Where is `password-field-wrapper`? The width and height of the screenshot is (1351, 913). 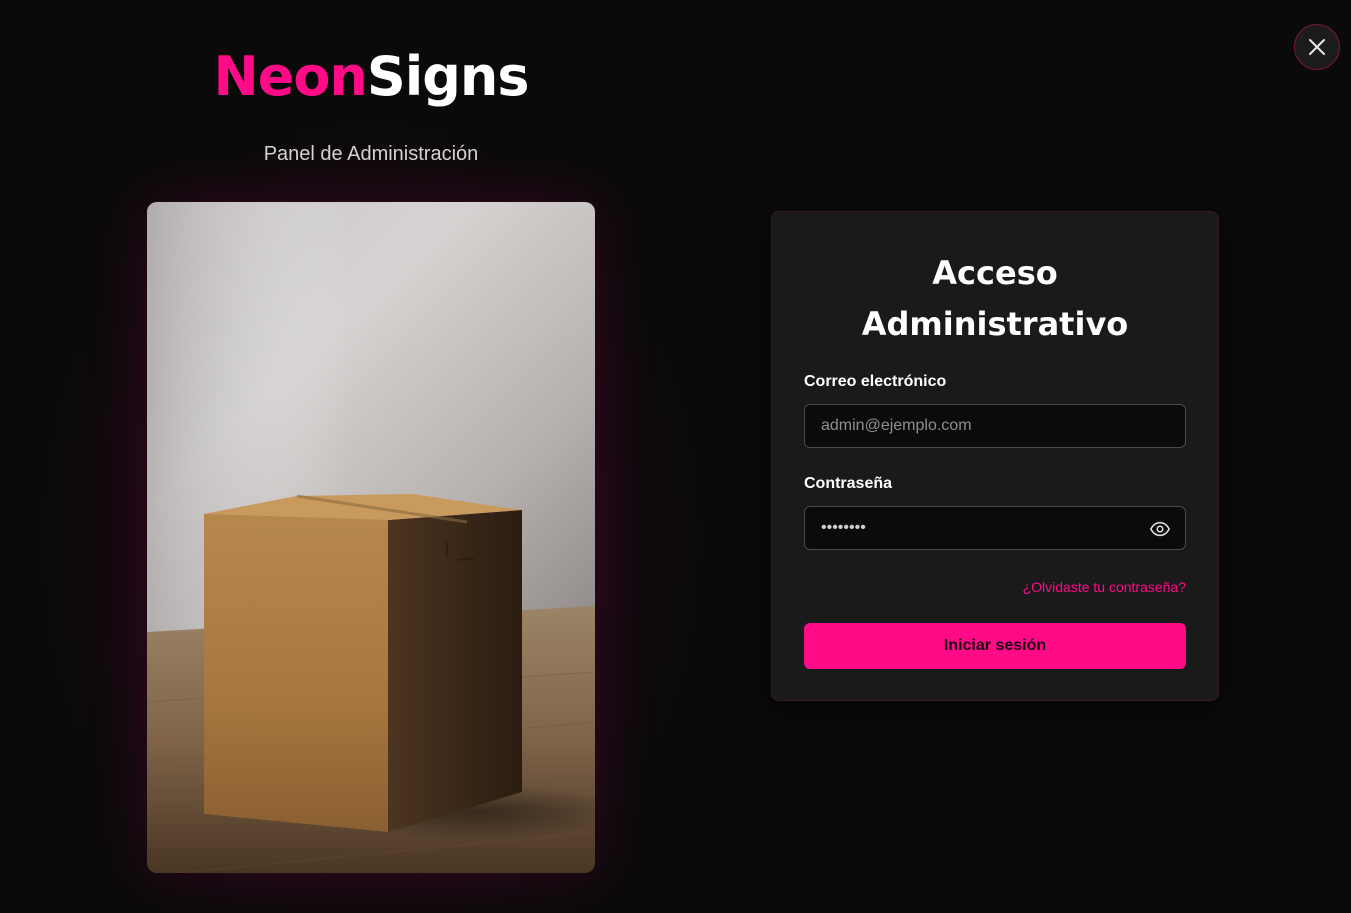 password-field-wrapper is located at coordinates (995, 528).